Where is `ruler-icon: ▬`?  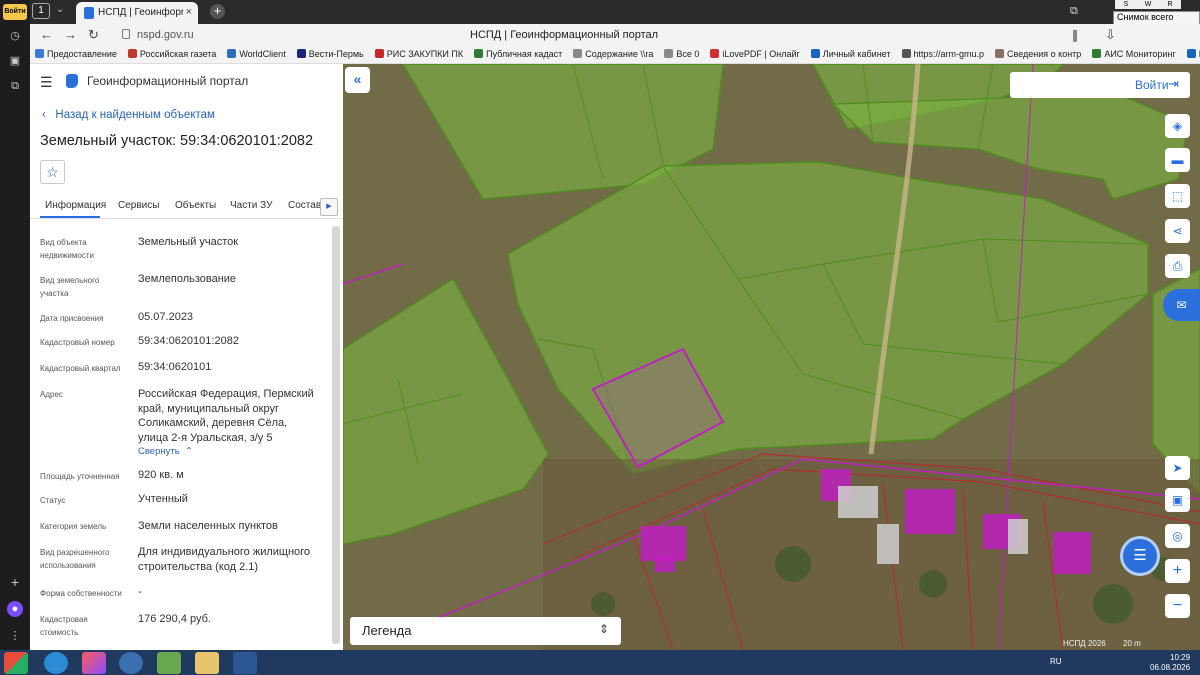
ruler-icon: ▬ is located at coordinates (1177, 160).